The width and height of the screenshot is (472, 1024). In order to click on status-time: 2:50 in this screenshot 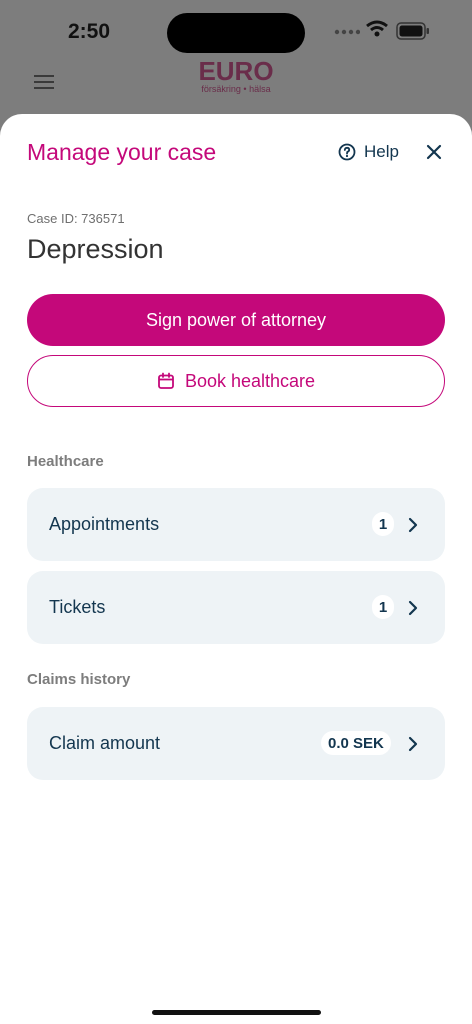, I will do `click(89, 31)`.